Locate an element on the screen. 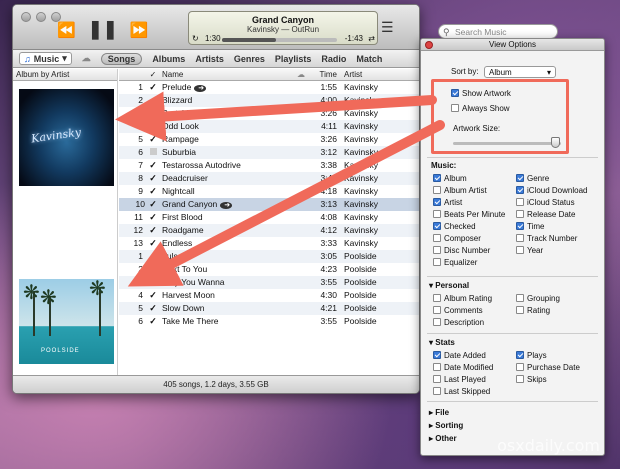  table-row: 2 ✓ Next To You 4:23 Poolside is located at coordinates (269, 269).